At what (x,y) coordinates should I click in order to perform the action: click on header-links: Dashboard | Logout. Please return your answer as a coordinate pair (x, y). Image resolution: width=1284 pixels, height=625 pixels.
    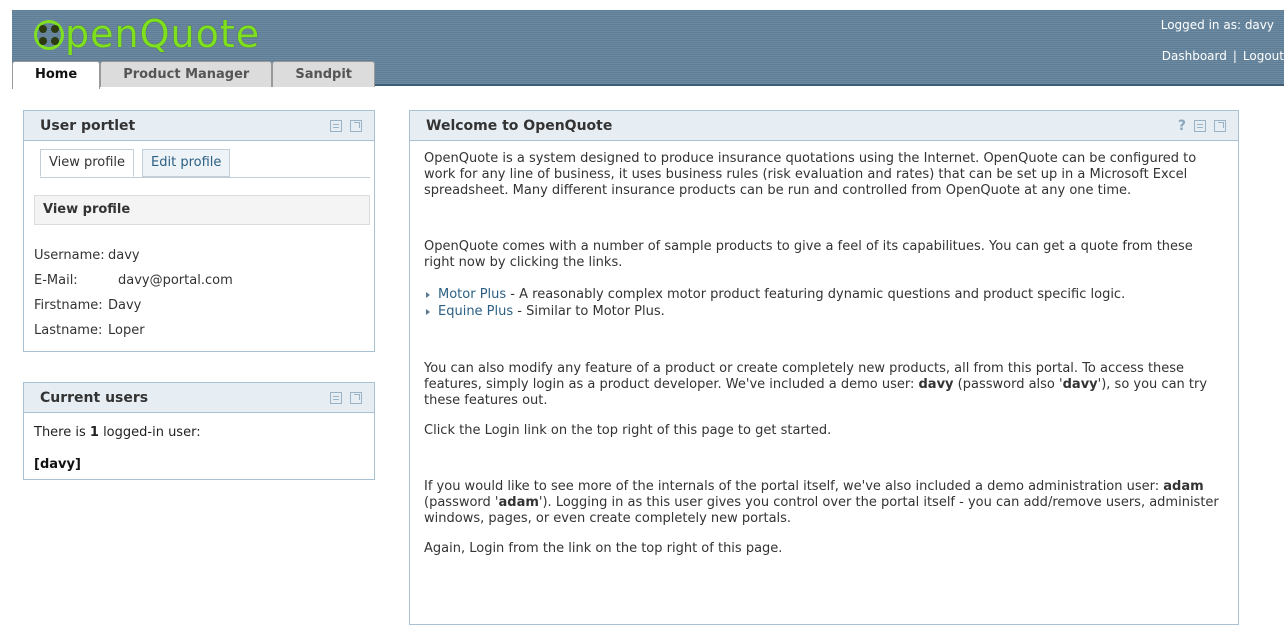
    Looking at the image, I should click on (1223, 56).